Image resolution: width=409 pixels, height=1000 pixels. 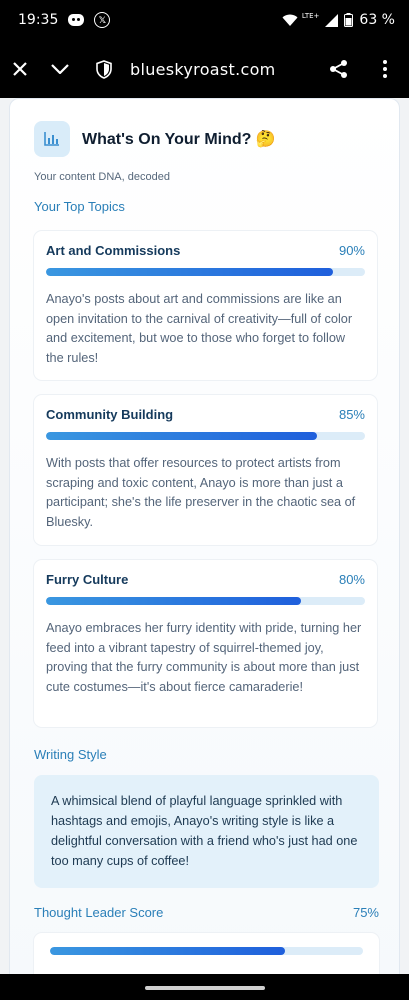 I want to click on thought-leader-card, so click(x=206, y=953).